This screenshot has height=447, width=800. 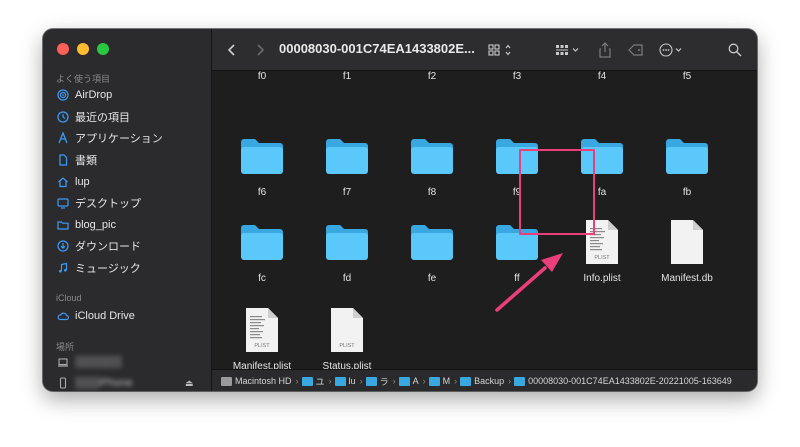 I want to click on path-crumb: ユ ›, so click(x=316, y=381).